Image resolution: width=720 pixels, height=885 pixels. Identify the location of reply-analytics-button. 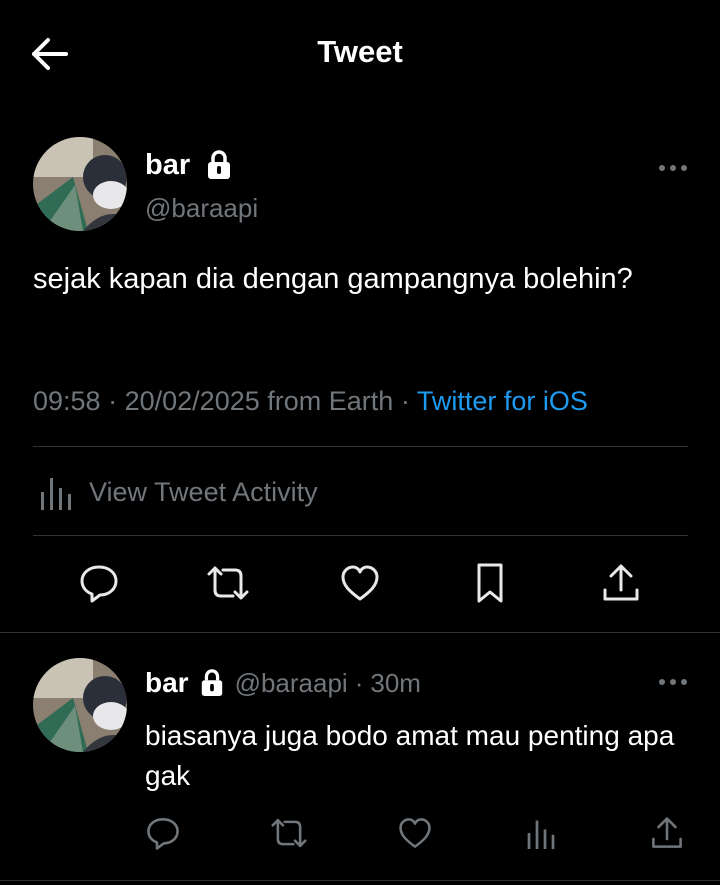
(541, 833).